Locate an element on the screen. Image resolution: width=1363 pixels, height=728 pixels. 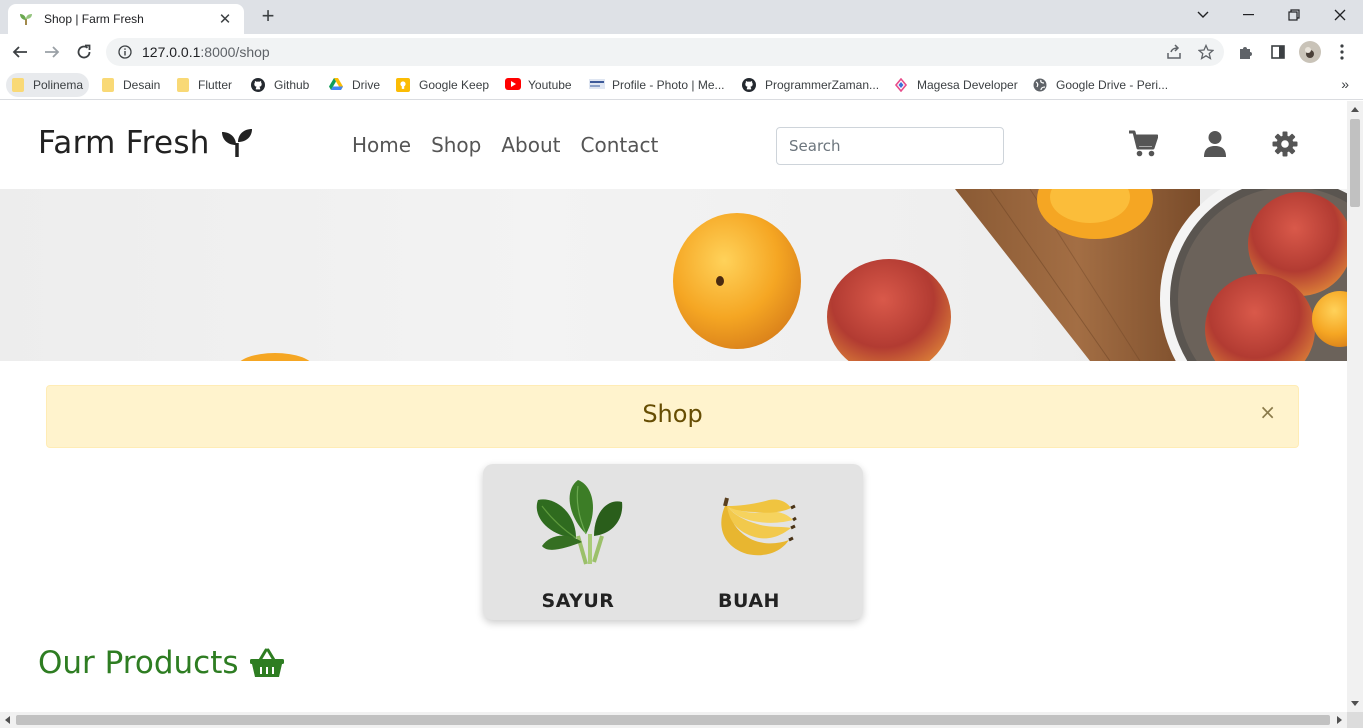
bookmark-label: Desain is located at coordinates (142, 85).